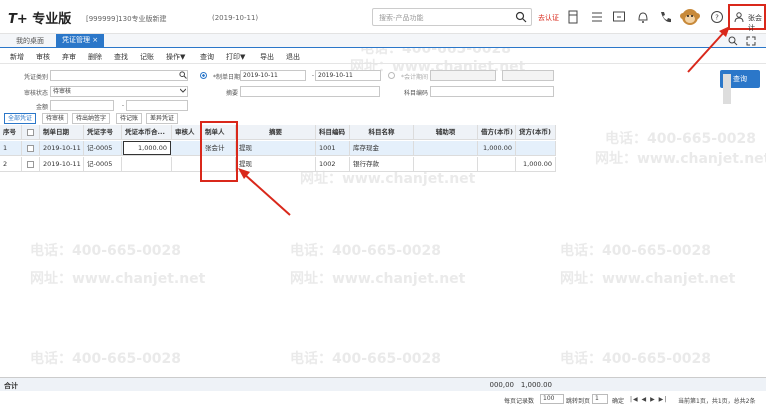  What do you see at coordinates (536, 148) in the screenshot?
I see `row-credit` at bounding box center [536, 148].